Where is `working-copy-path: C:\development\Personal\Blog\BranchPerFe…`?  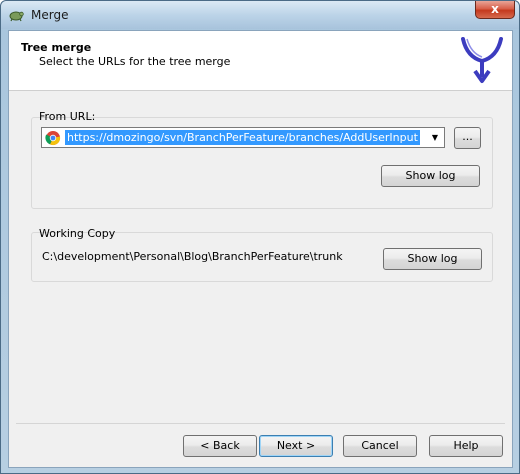 working-copy-path: C:\development\Personal\Blog\BranchPerFe… is located at coordinates (192, 256).